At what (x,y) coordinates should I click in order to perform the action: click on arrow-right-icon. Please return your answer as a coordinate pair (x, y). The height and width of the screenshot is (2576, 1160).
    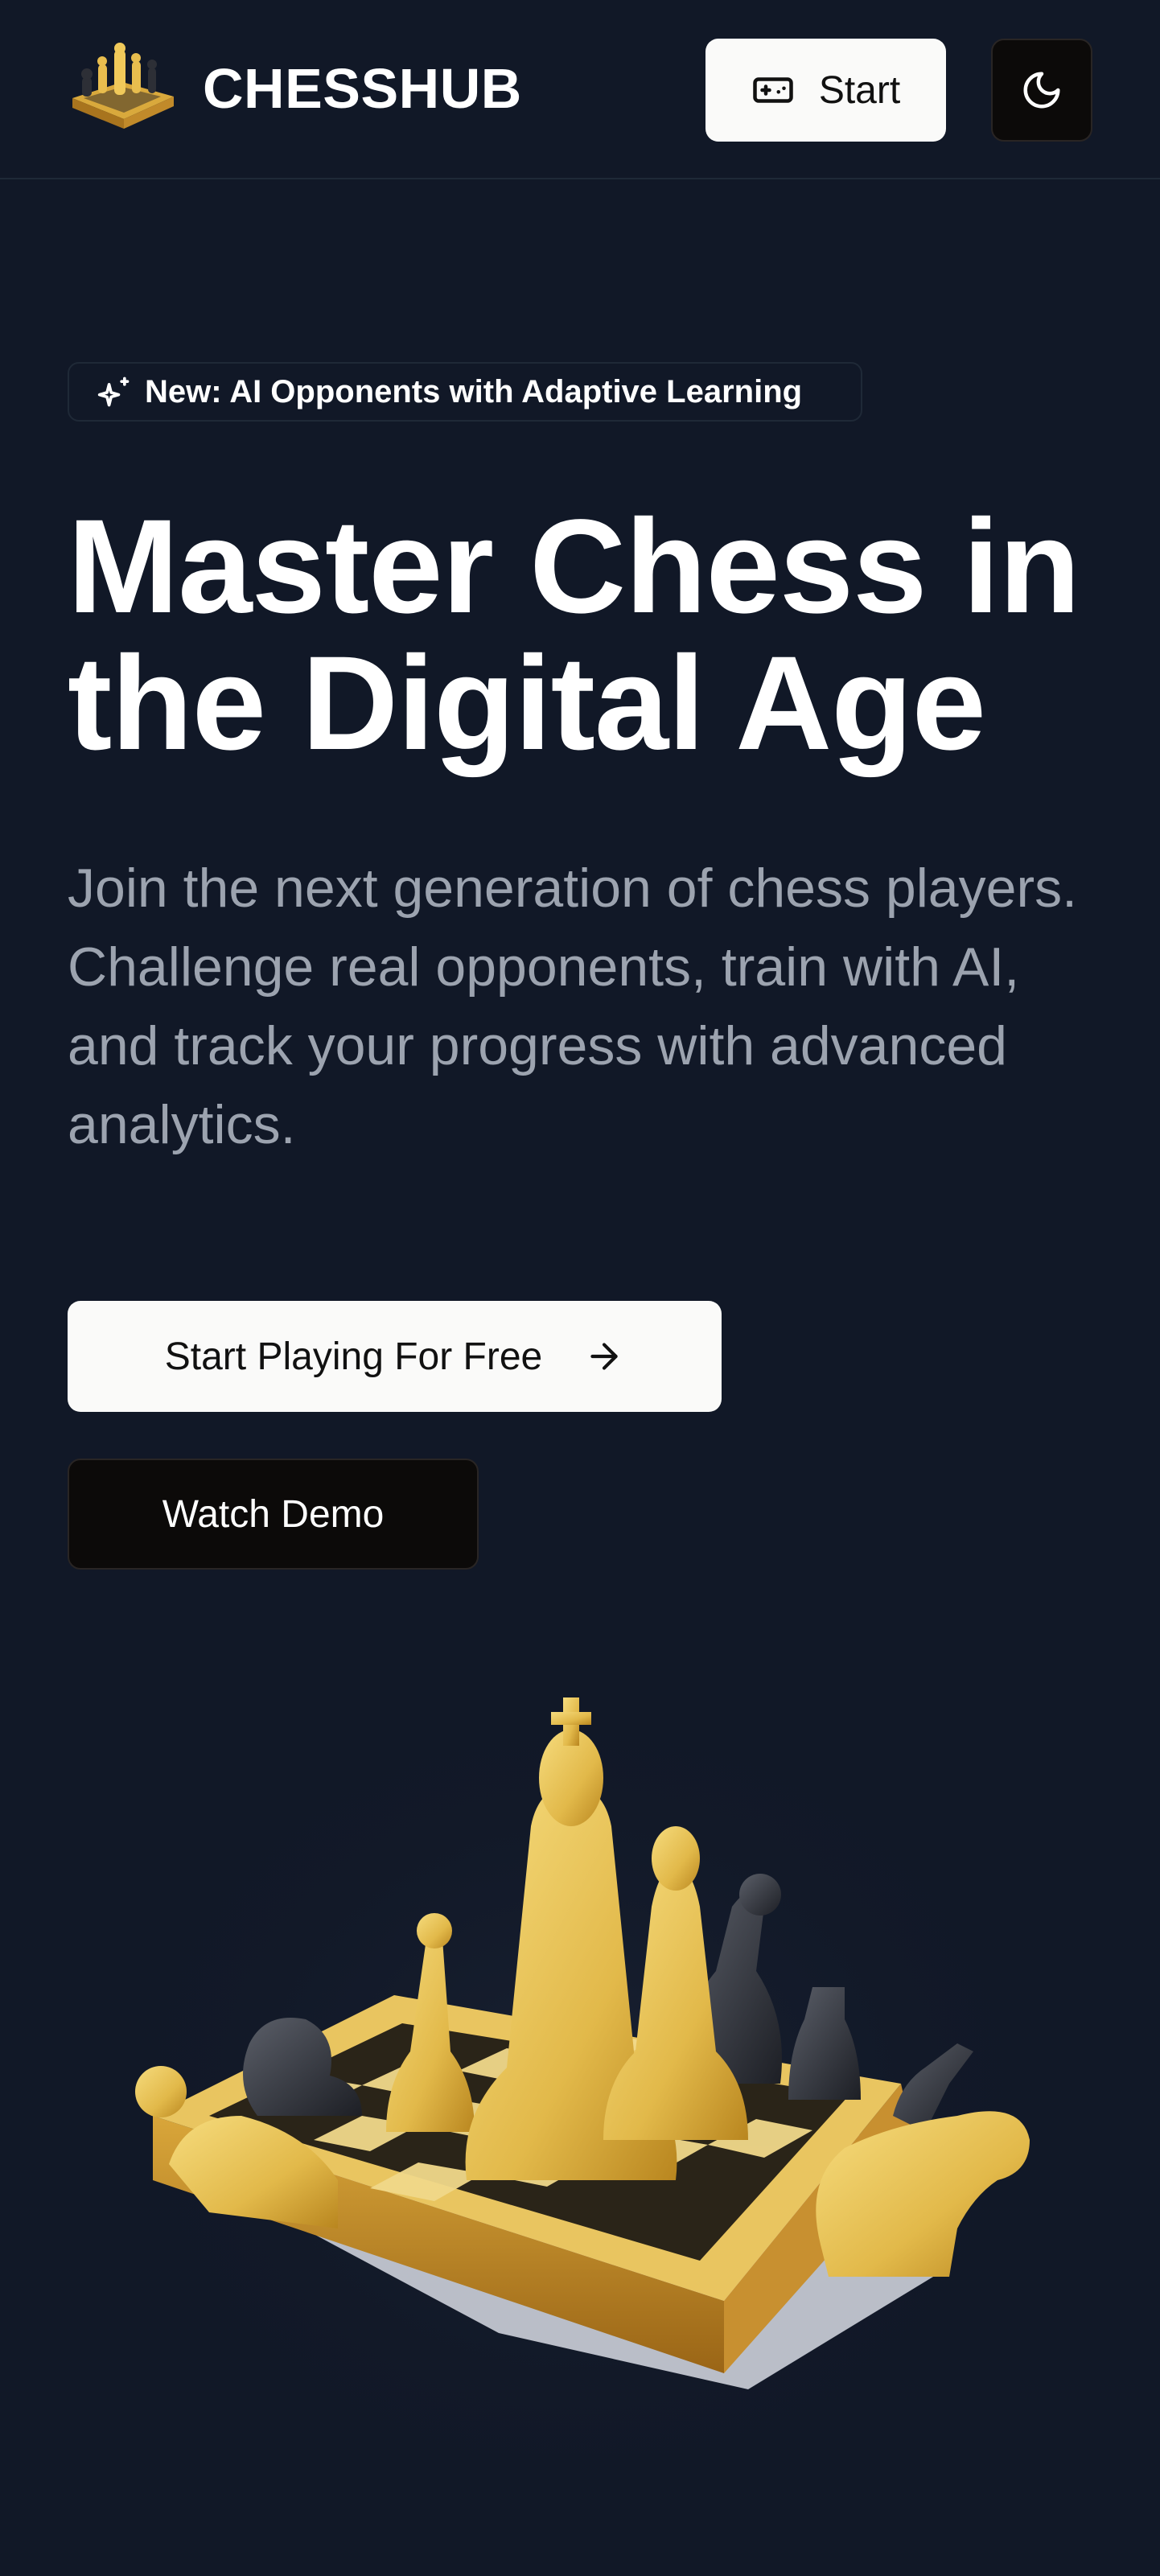
    Looking at the image, I should click on (604, 1356).